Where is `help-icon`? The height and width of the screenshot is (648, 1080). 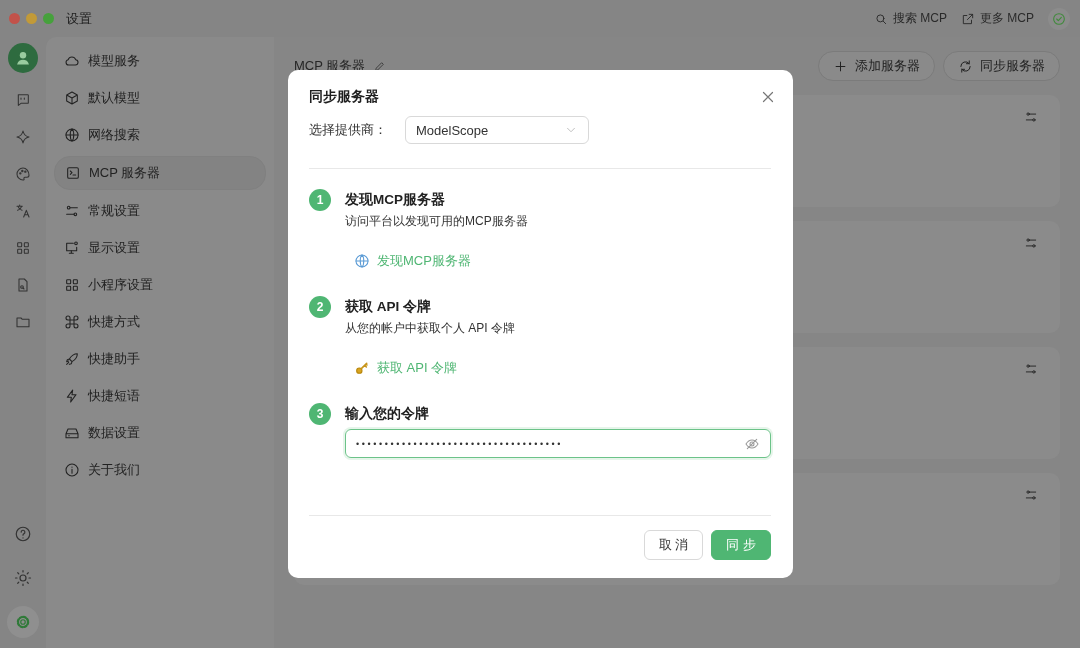
help-icon is located at coordinates (23, 534).